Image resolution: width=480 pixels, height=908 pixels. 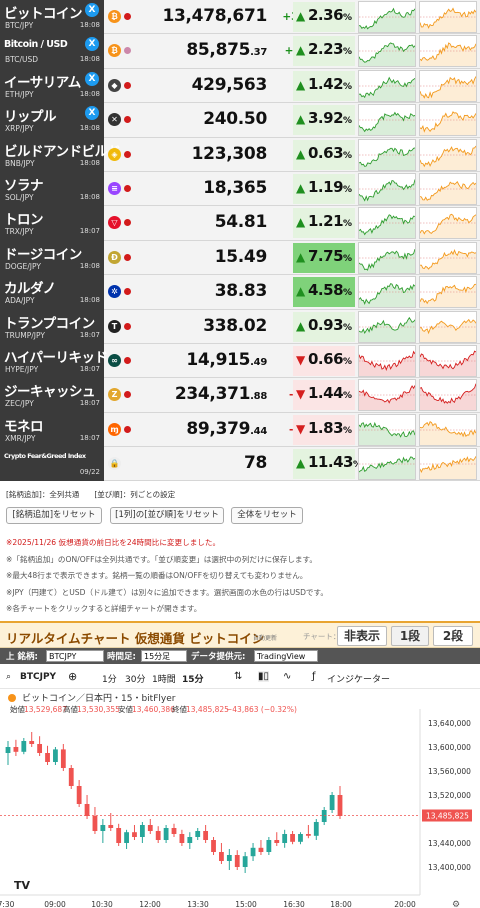 What do you see at coordinates (99, 698) in the screenshot?
I see `chart-legend-title: ビットコイン／日本円・15・bitFlyer` at bounding box center [99, 698].